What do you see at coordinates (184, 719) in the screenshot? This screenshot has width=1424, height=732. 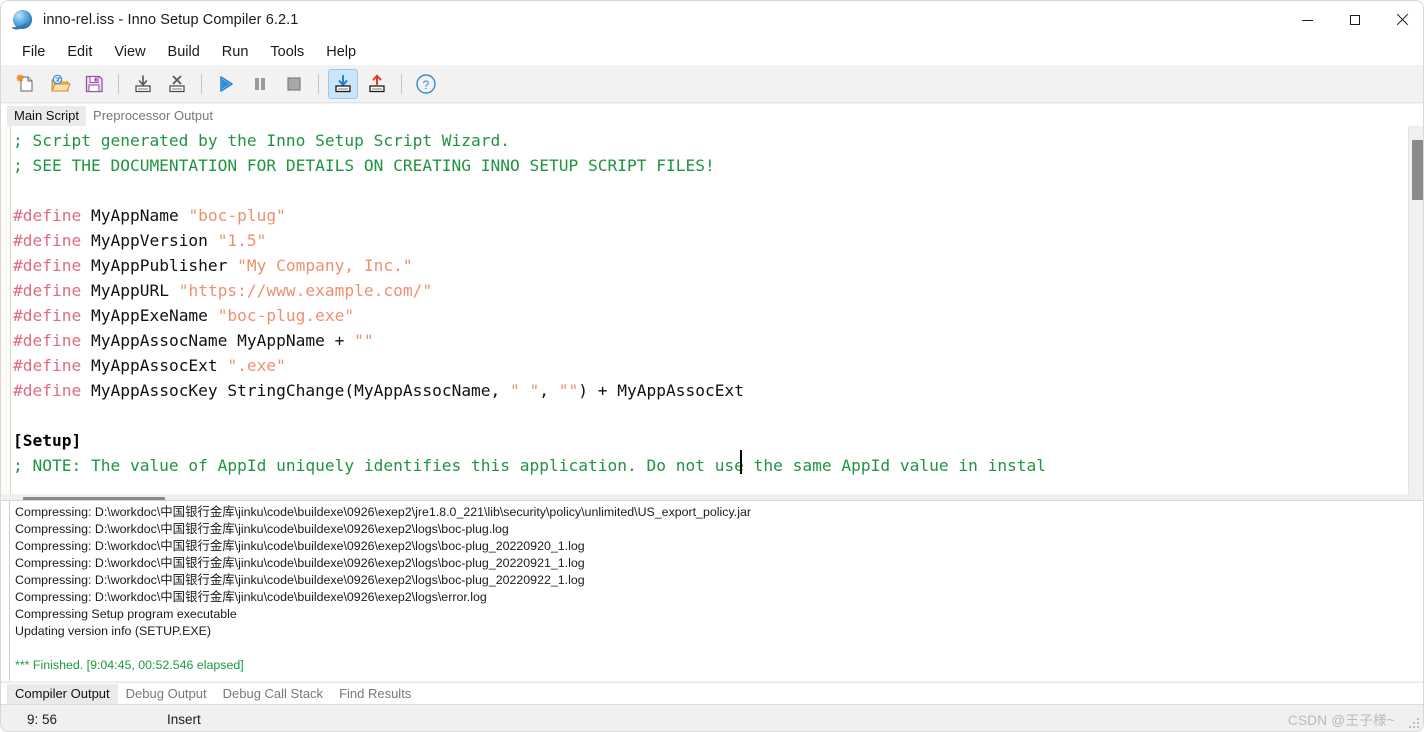 I see `insert-mode: Insert` at bounding box center [184, 719].